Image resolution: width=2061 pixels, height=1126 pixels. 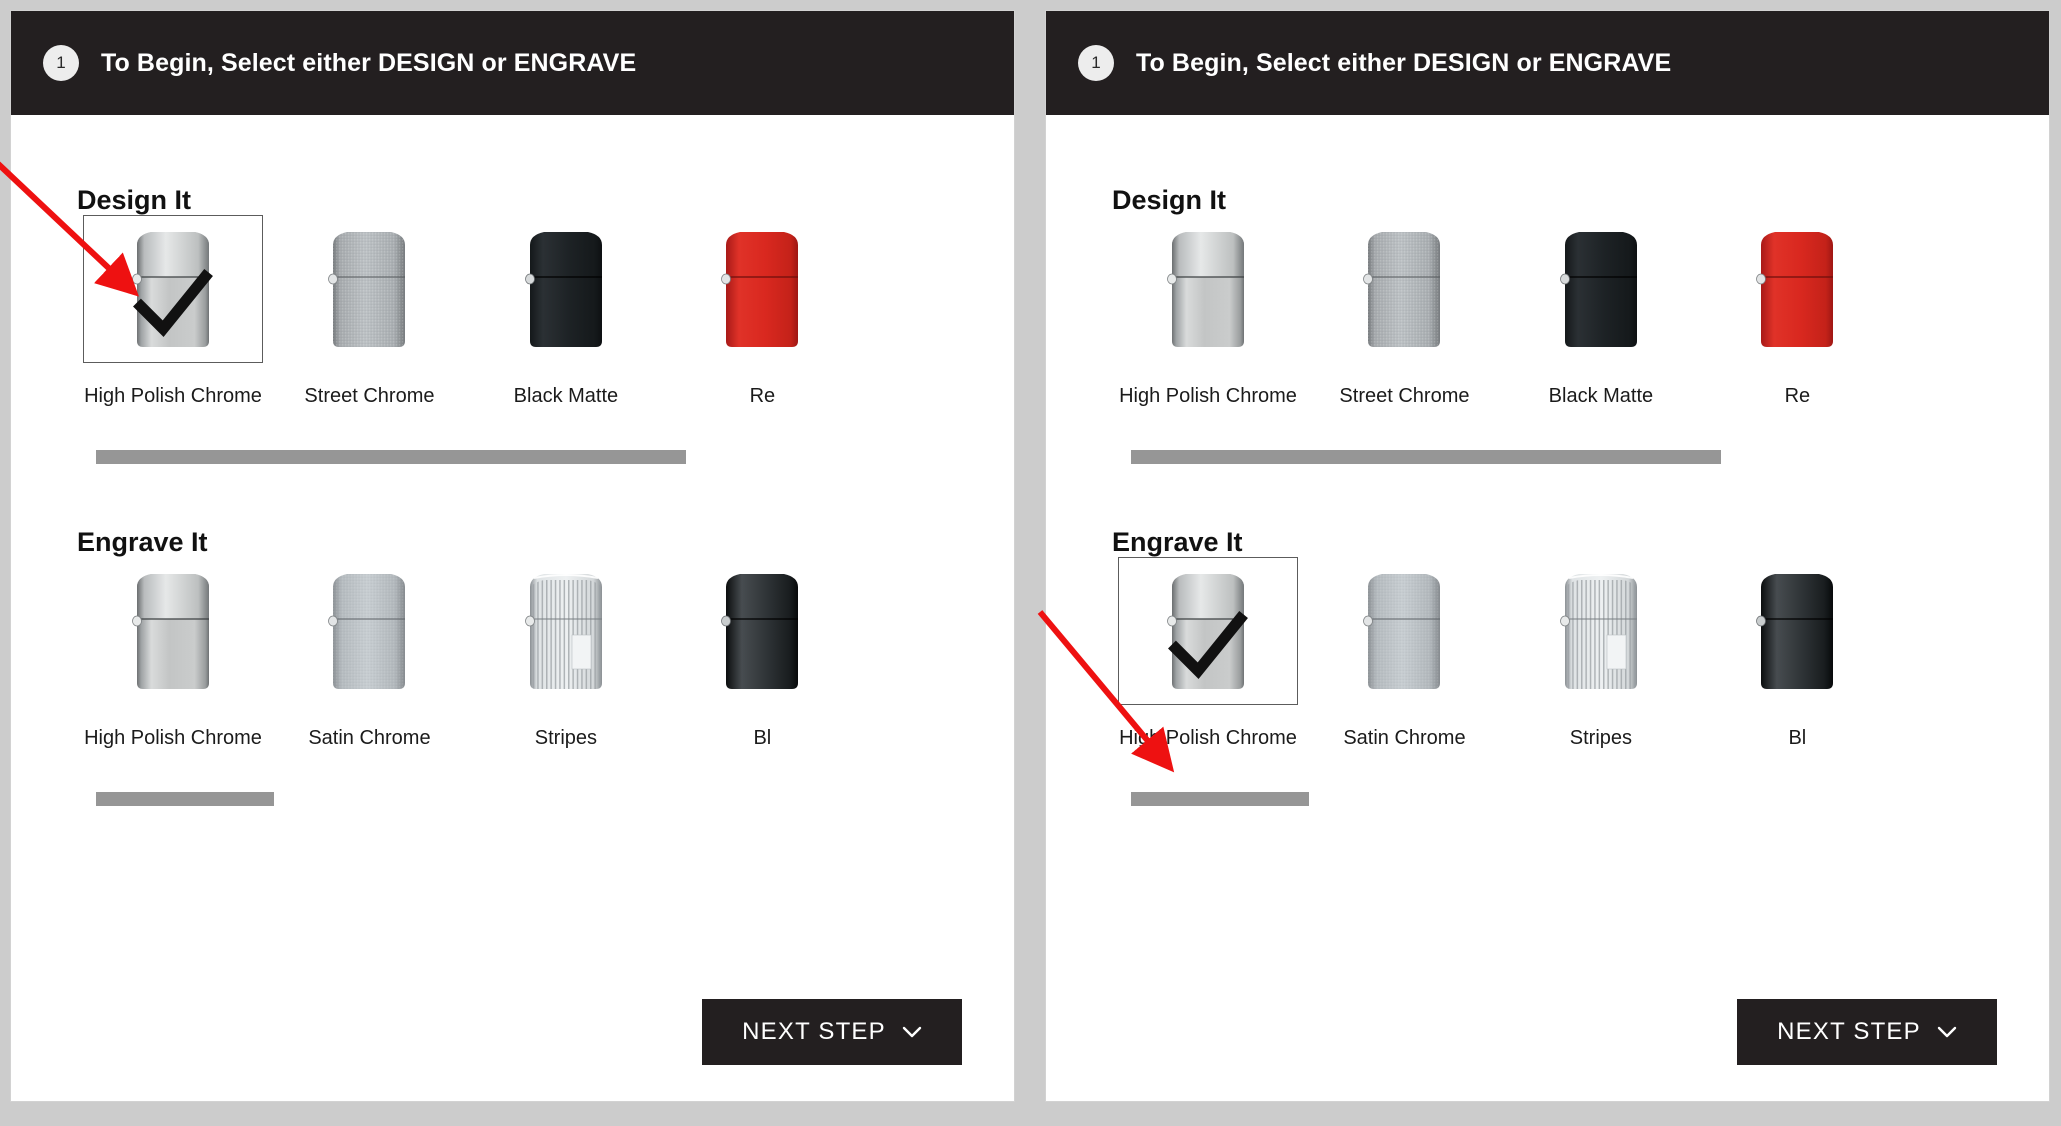 I want to click on panel-gutter, so click(x=1030, y=563).